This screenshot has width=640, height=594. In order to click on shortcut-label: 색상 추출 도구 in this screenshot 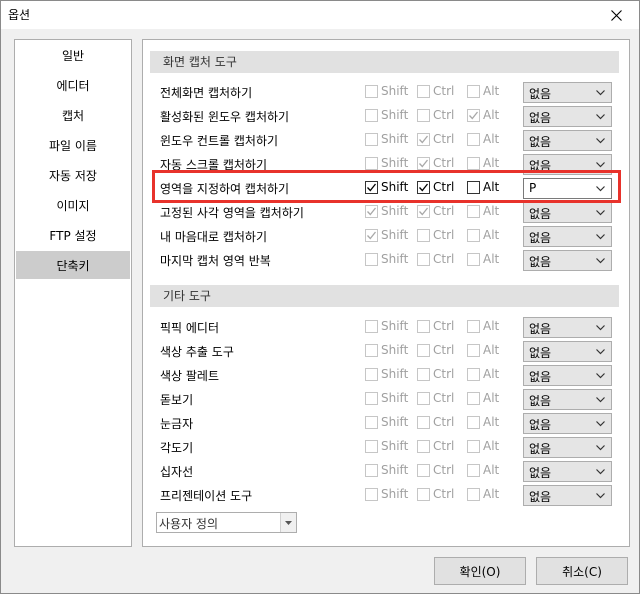, I will do `click(197, 352)`.